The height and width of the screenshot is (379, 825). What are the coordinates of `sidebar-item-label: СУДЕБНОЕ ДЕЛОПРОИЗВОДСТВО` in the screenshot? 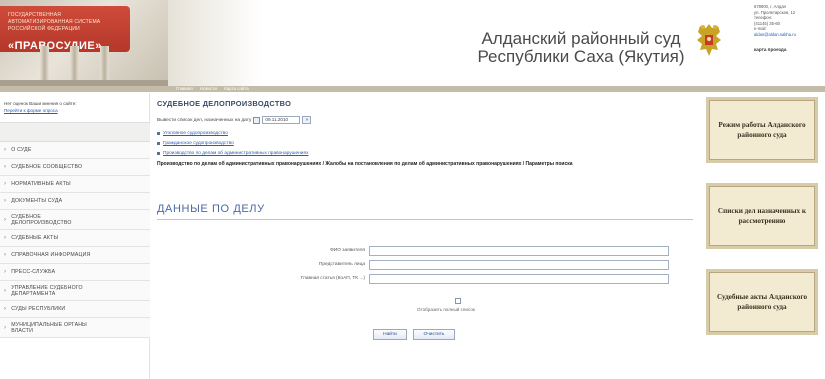 It's located at (41, 219).